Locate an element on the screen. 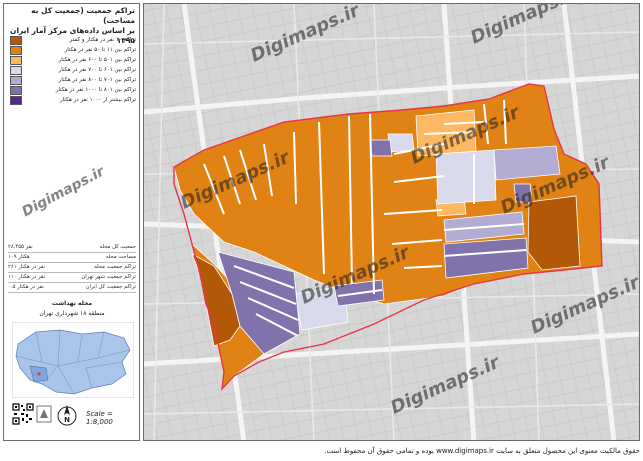 Image resolution: width=643 pixels, height=461 pixels. stat-row: تراکم جمعیت محله ۲۶۱ نفر در هکتار is located at coordinates (72, 268).